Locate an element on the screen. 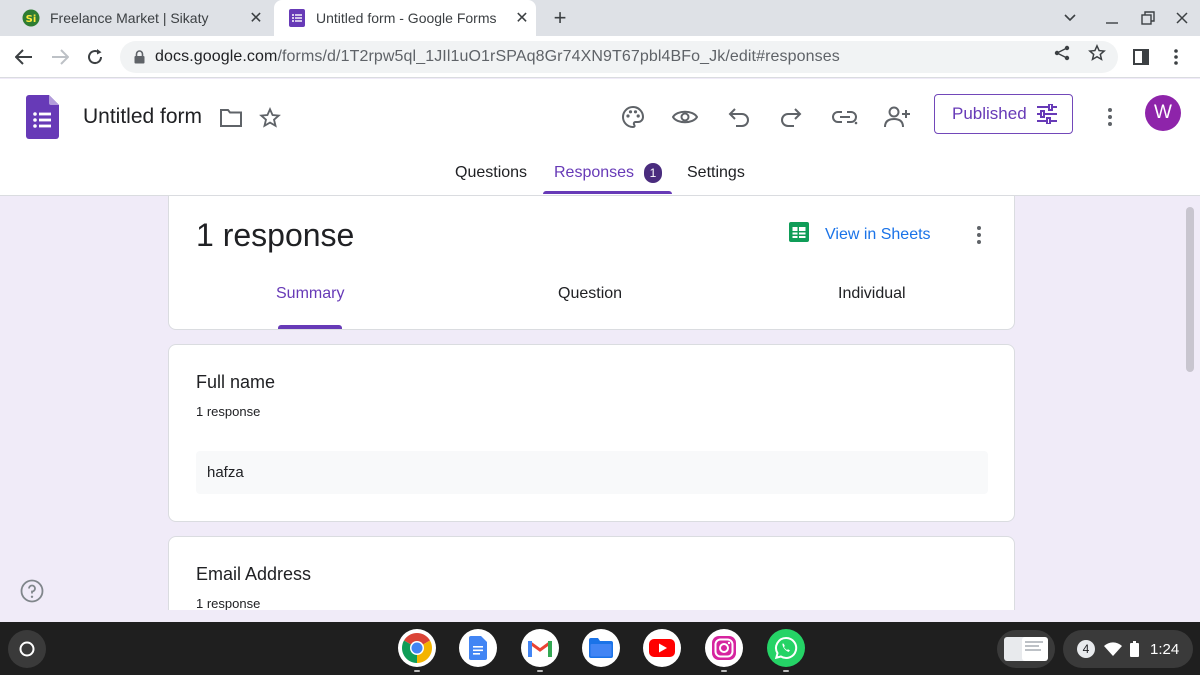 Image resolution: width=1200 pixels, height=675 pixels. copy-link-icon is located at coordinates (845, 117).